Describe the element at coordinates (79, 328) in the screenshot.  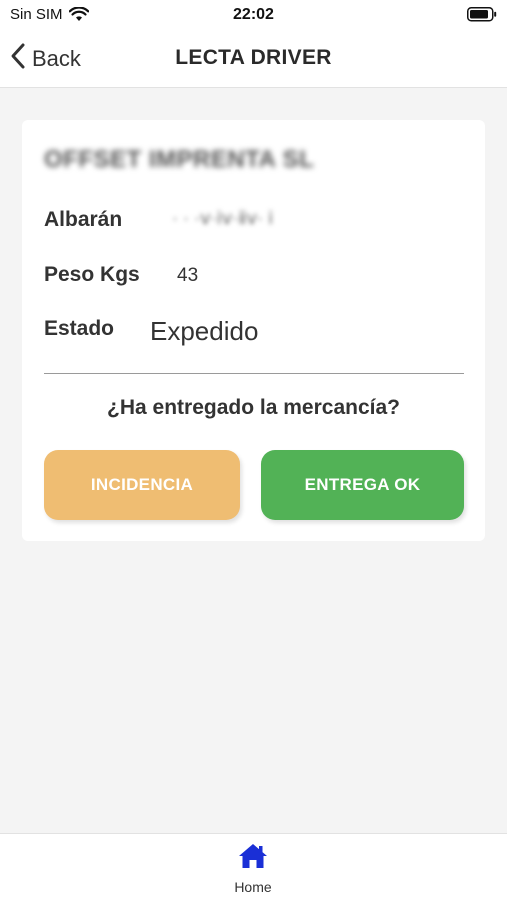
I see `estado-label: Estado` at that location.